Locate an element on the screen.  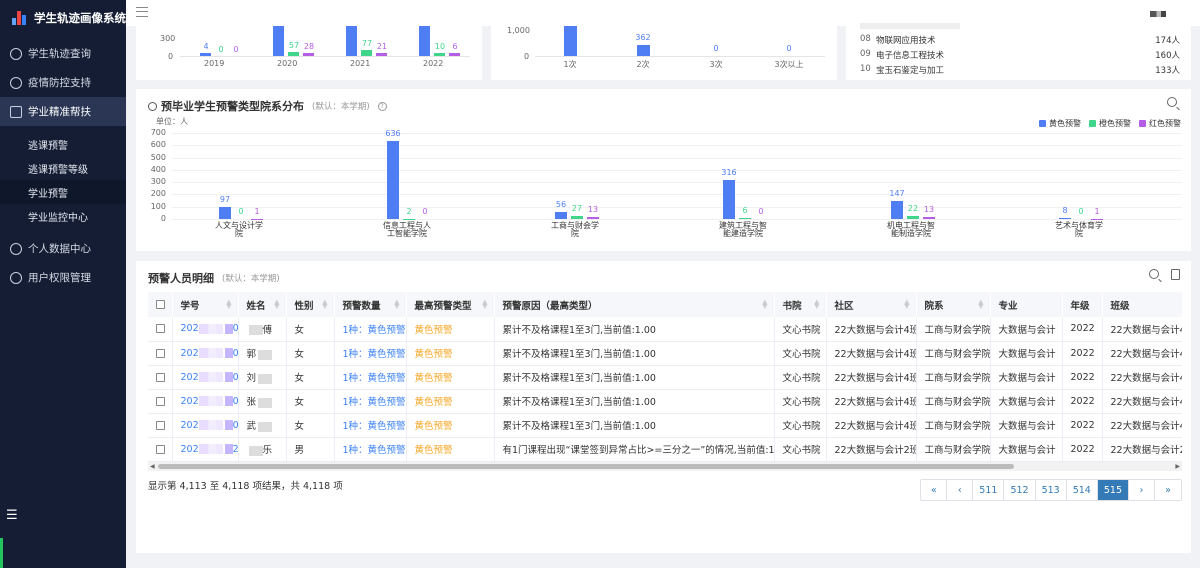
page-button: 513 is located at coordinates (1051, 490).